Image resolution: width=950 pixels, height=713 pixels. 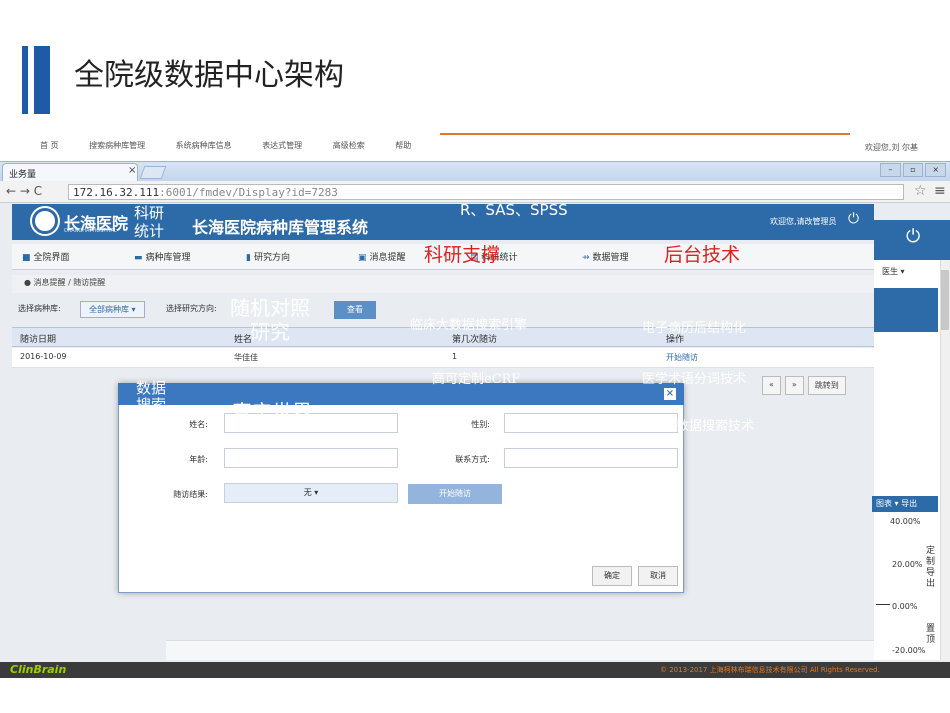 What do you see at coordinates (891, 147) in the screenshot?
I see `top-welcome: 欢迎您,刘 尔基` at bounding box center [891, 147].